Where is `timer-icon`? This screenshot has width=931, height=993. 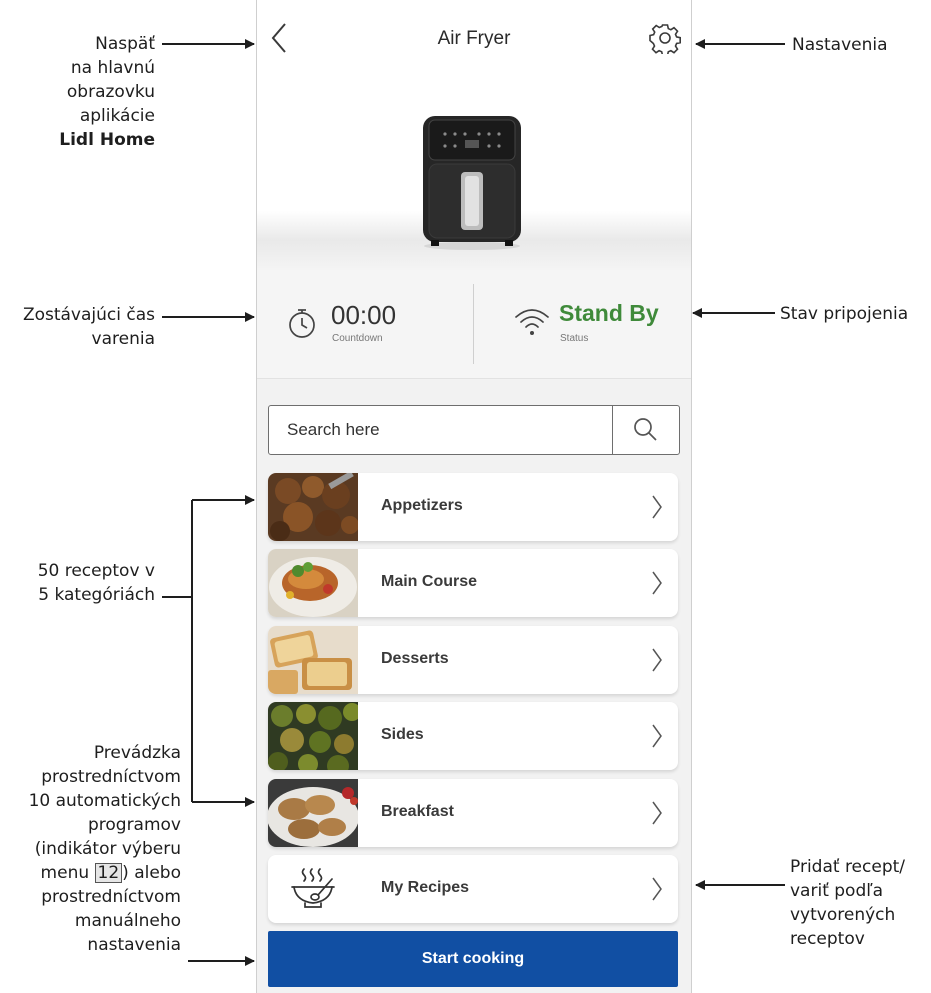
timer-icon is located at coordinates (302, 323).